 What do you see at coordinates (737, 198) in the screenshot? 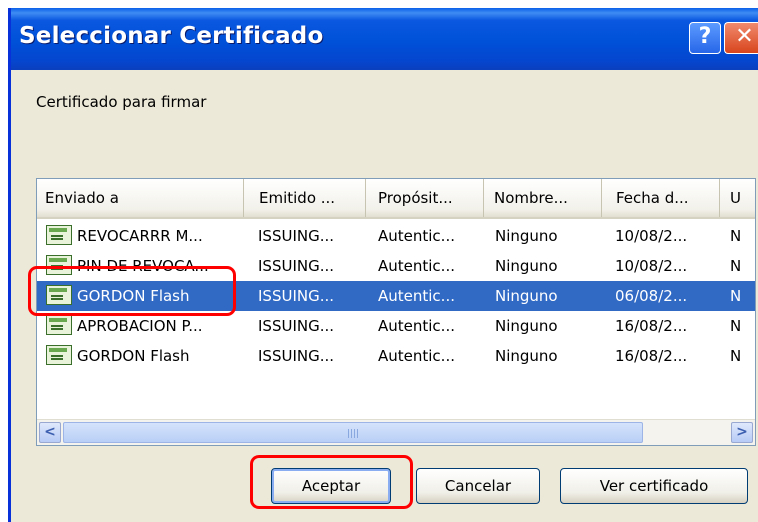
I see `column-header-u: U` at bounding box center [737, 198].